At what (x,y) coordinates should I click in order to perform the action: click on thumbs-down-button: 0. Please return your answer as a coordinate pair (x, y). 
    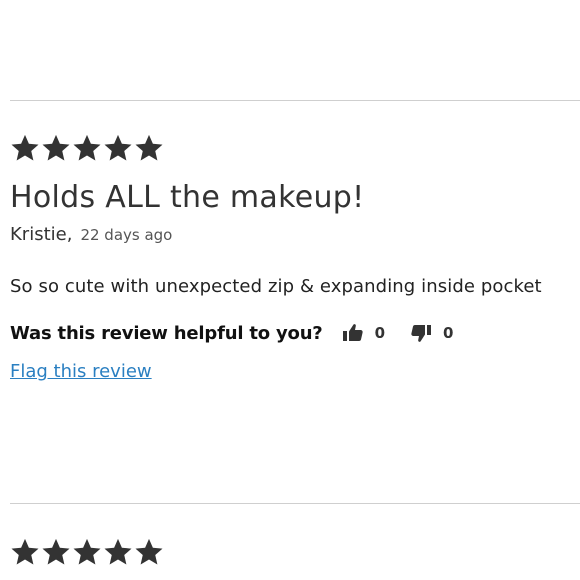
    Looking at the image, I should click on (431, 333).